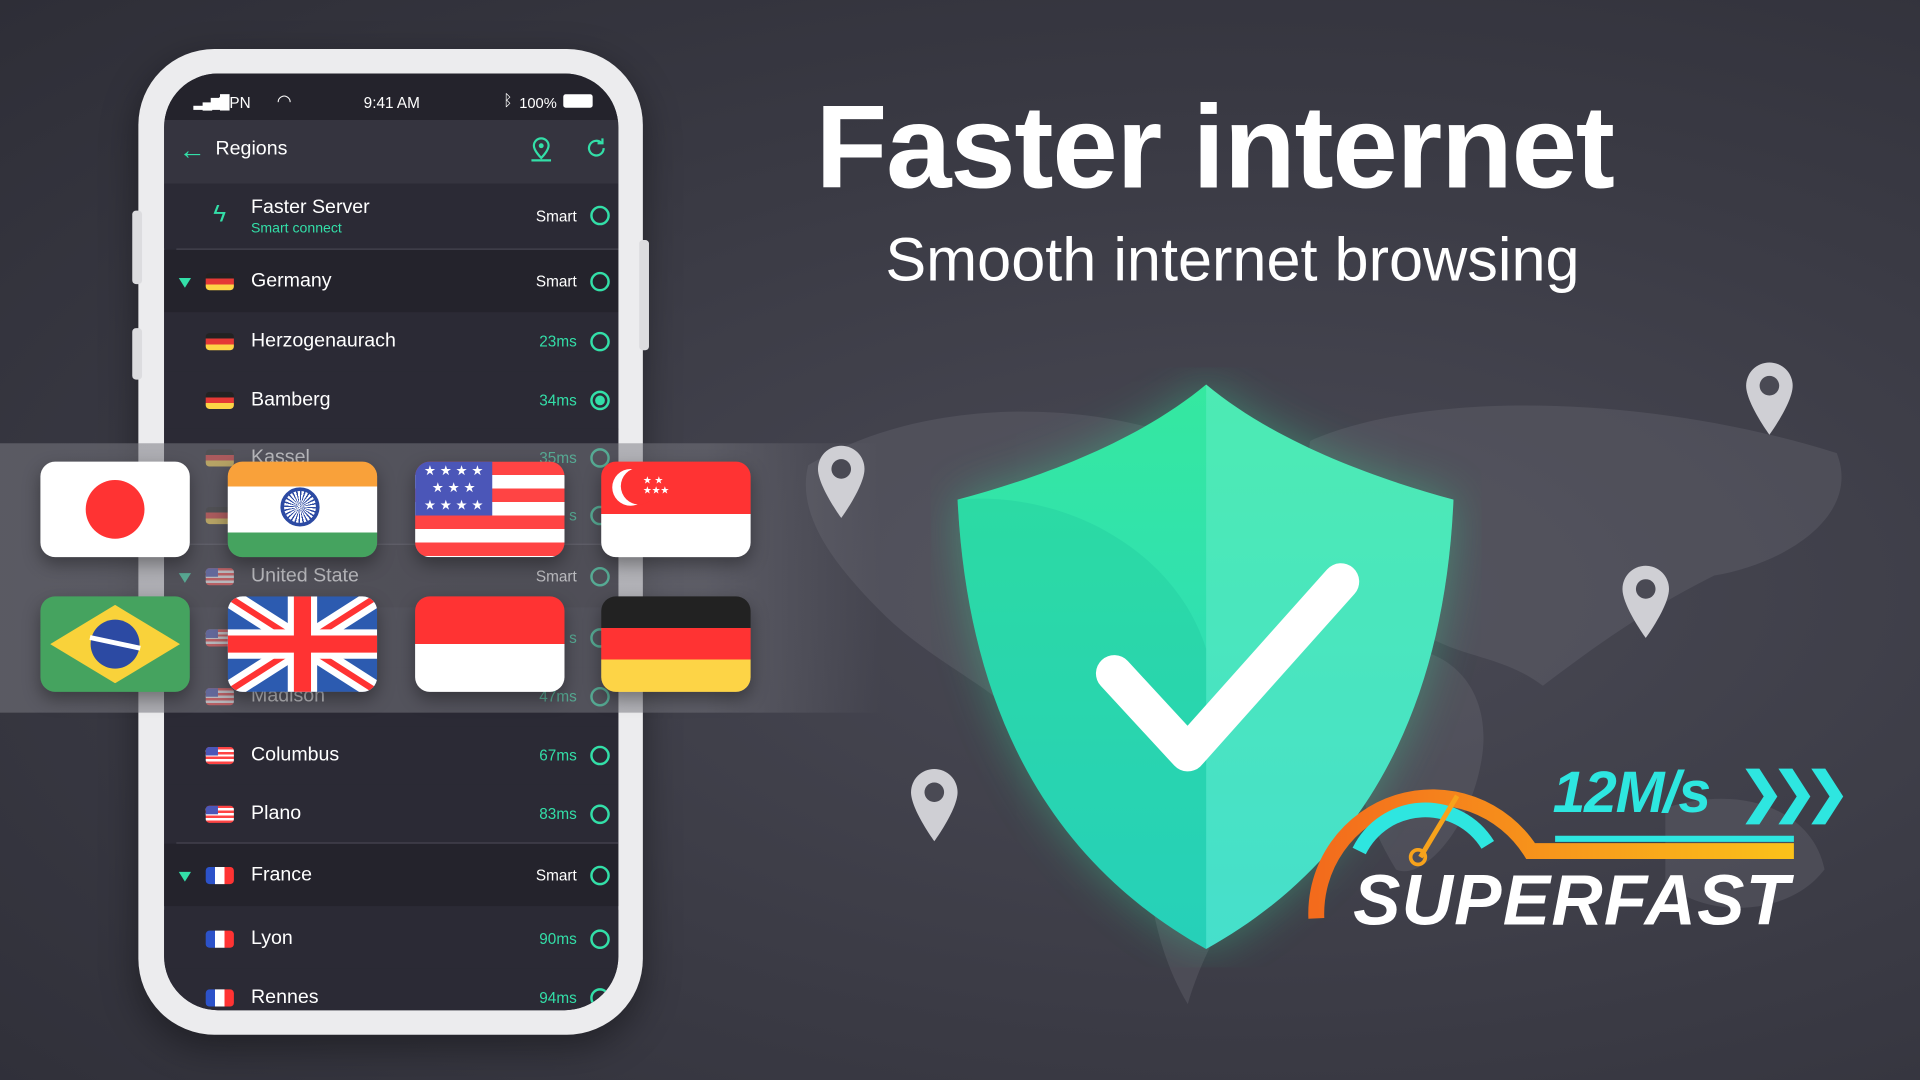  What do you see at coordinates (391, 755) in the screenshot?
I see `city-row: Columbus 67ms` at bounding box center [391, 755].